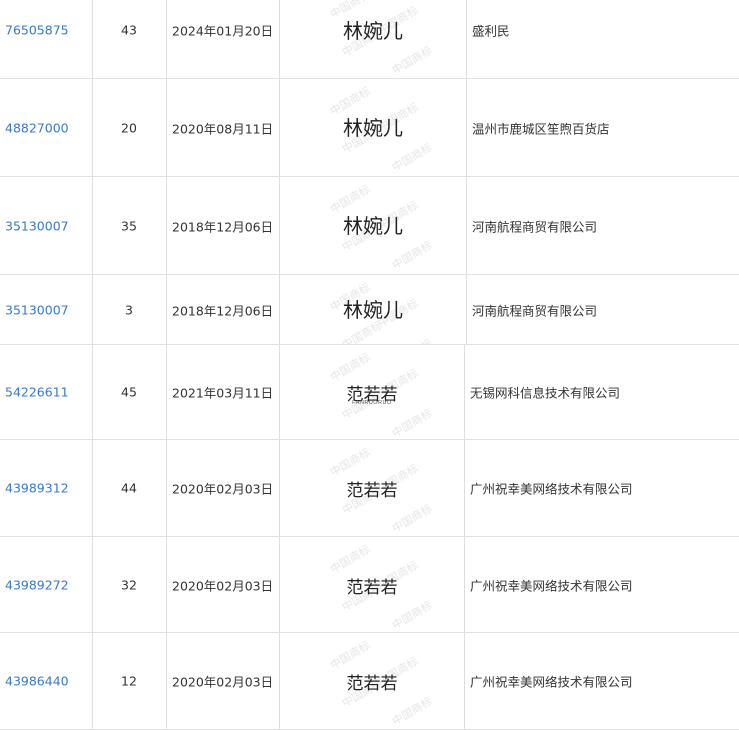  I want to click on registration-number-link: 43986440, so click(37, 681).